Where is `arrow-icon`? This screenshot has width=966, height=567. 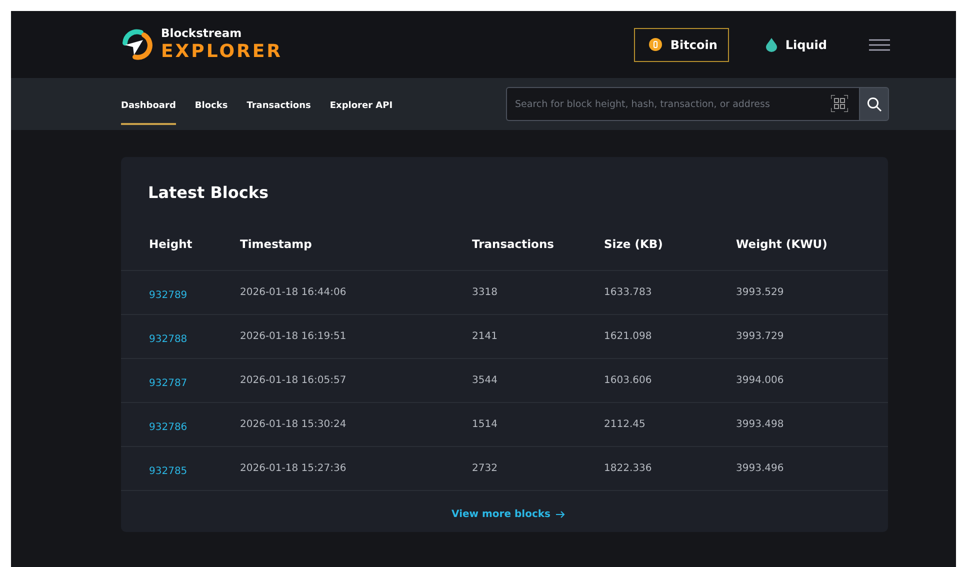 arrow-icon is located at coordinates (561, 514).